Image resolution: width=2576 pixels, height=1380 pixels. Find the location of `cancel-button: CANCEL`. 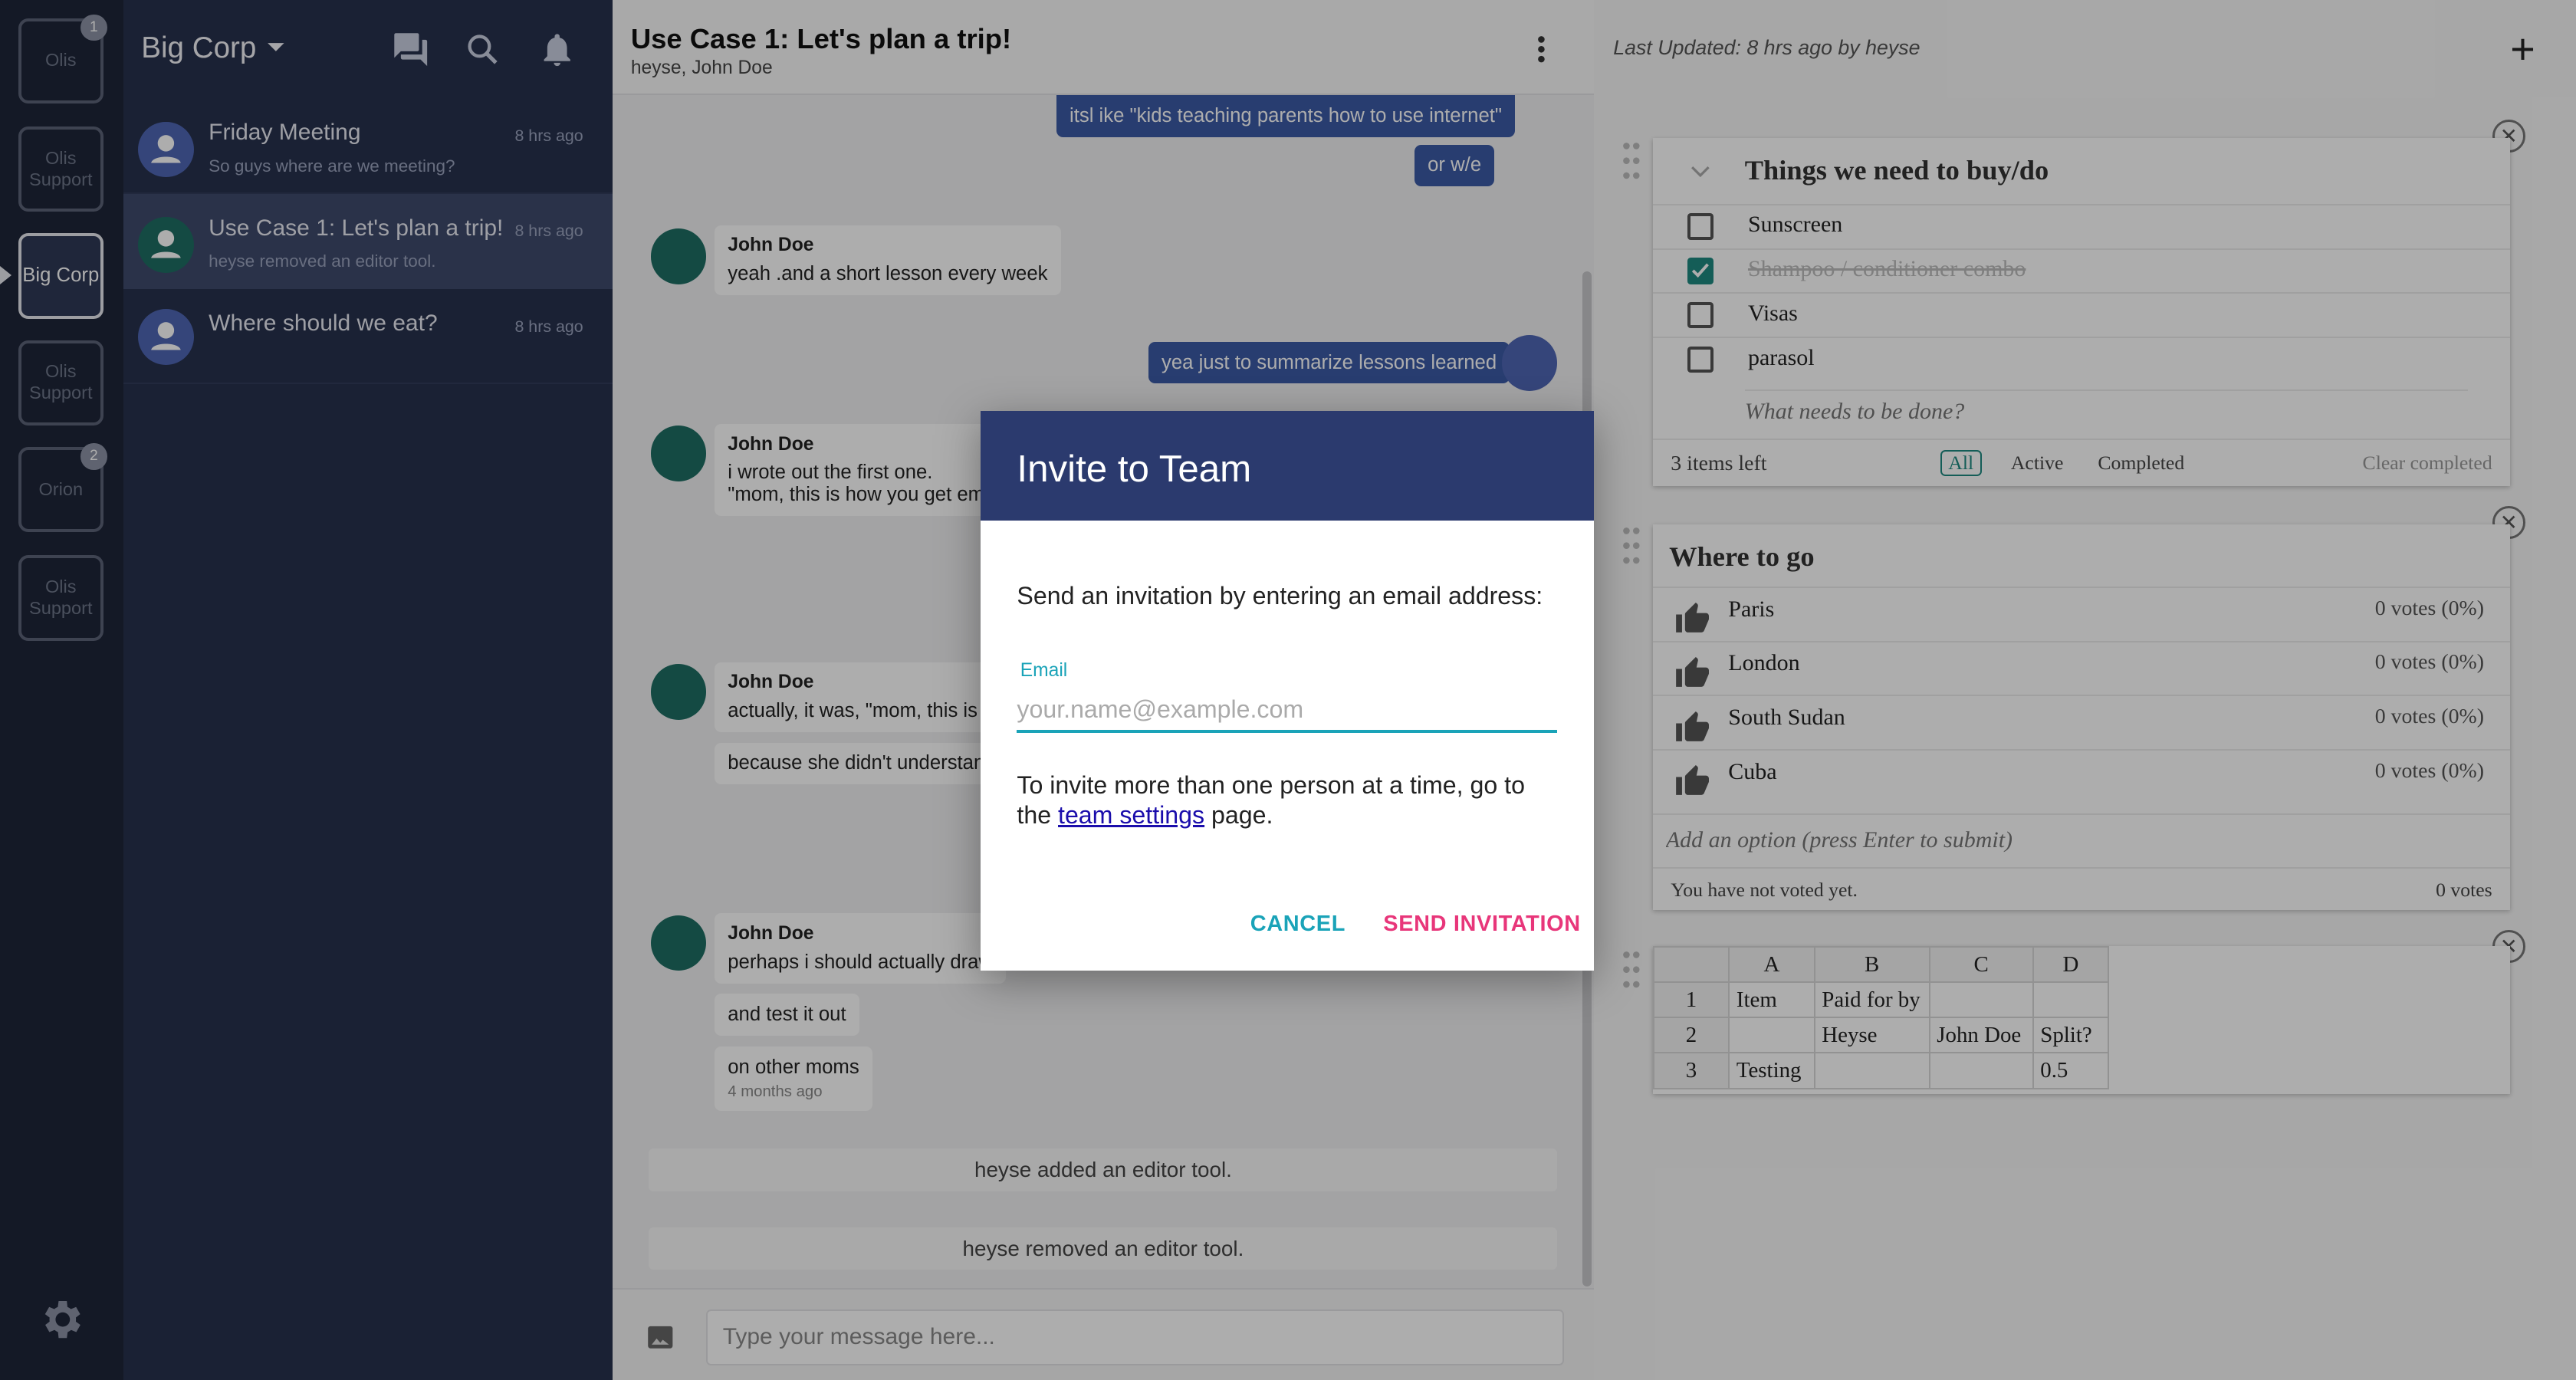

cancel-button: CANCEL is located at coordinates (1298, 924).